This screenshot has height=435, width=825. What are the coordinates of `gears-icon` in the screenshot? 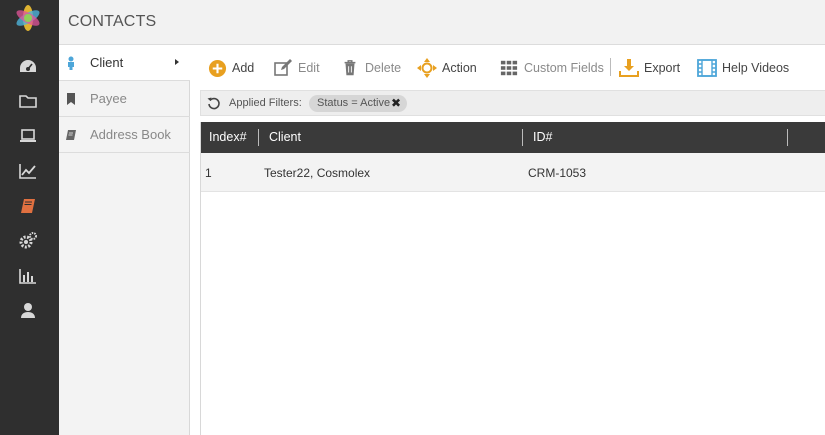 It's located at (28, 241).